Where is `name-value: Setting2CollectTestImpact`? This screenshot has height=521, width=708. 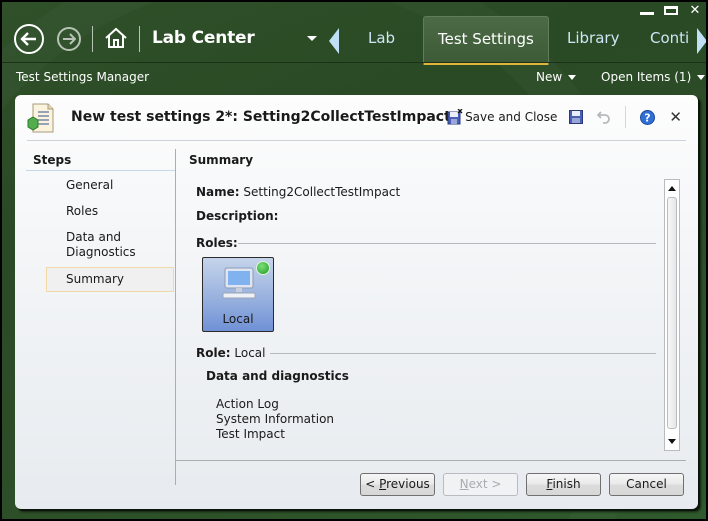 name-value: Setting2CollectTestImpact is located at coordinates (322, 192).